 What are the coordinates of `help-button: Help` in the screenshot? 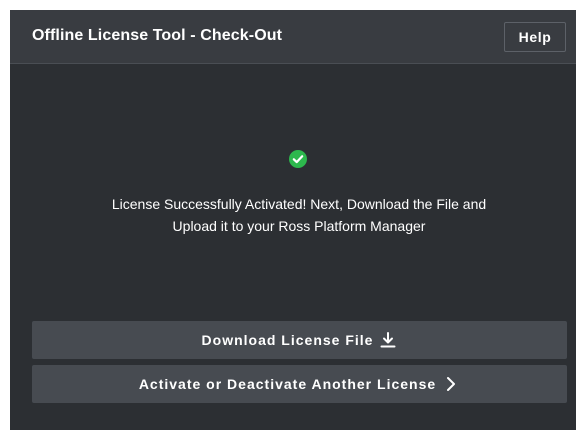 It's located at (535, 37).